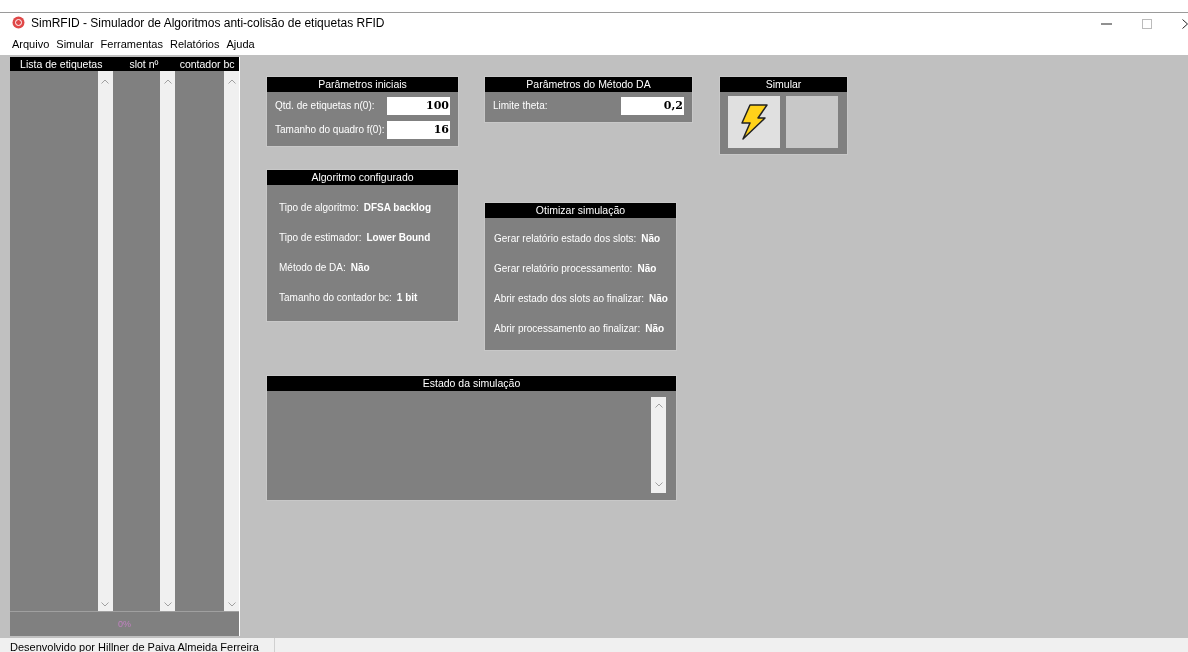 The image size is (1188, 652). I want to click on menu-item: Ferramentas, so click(131, 43).